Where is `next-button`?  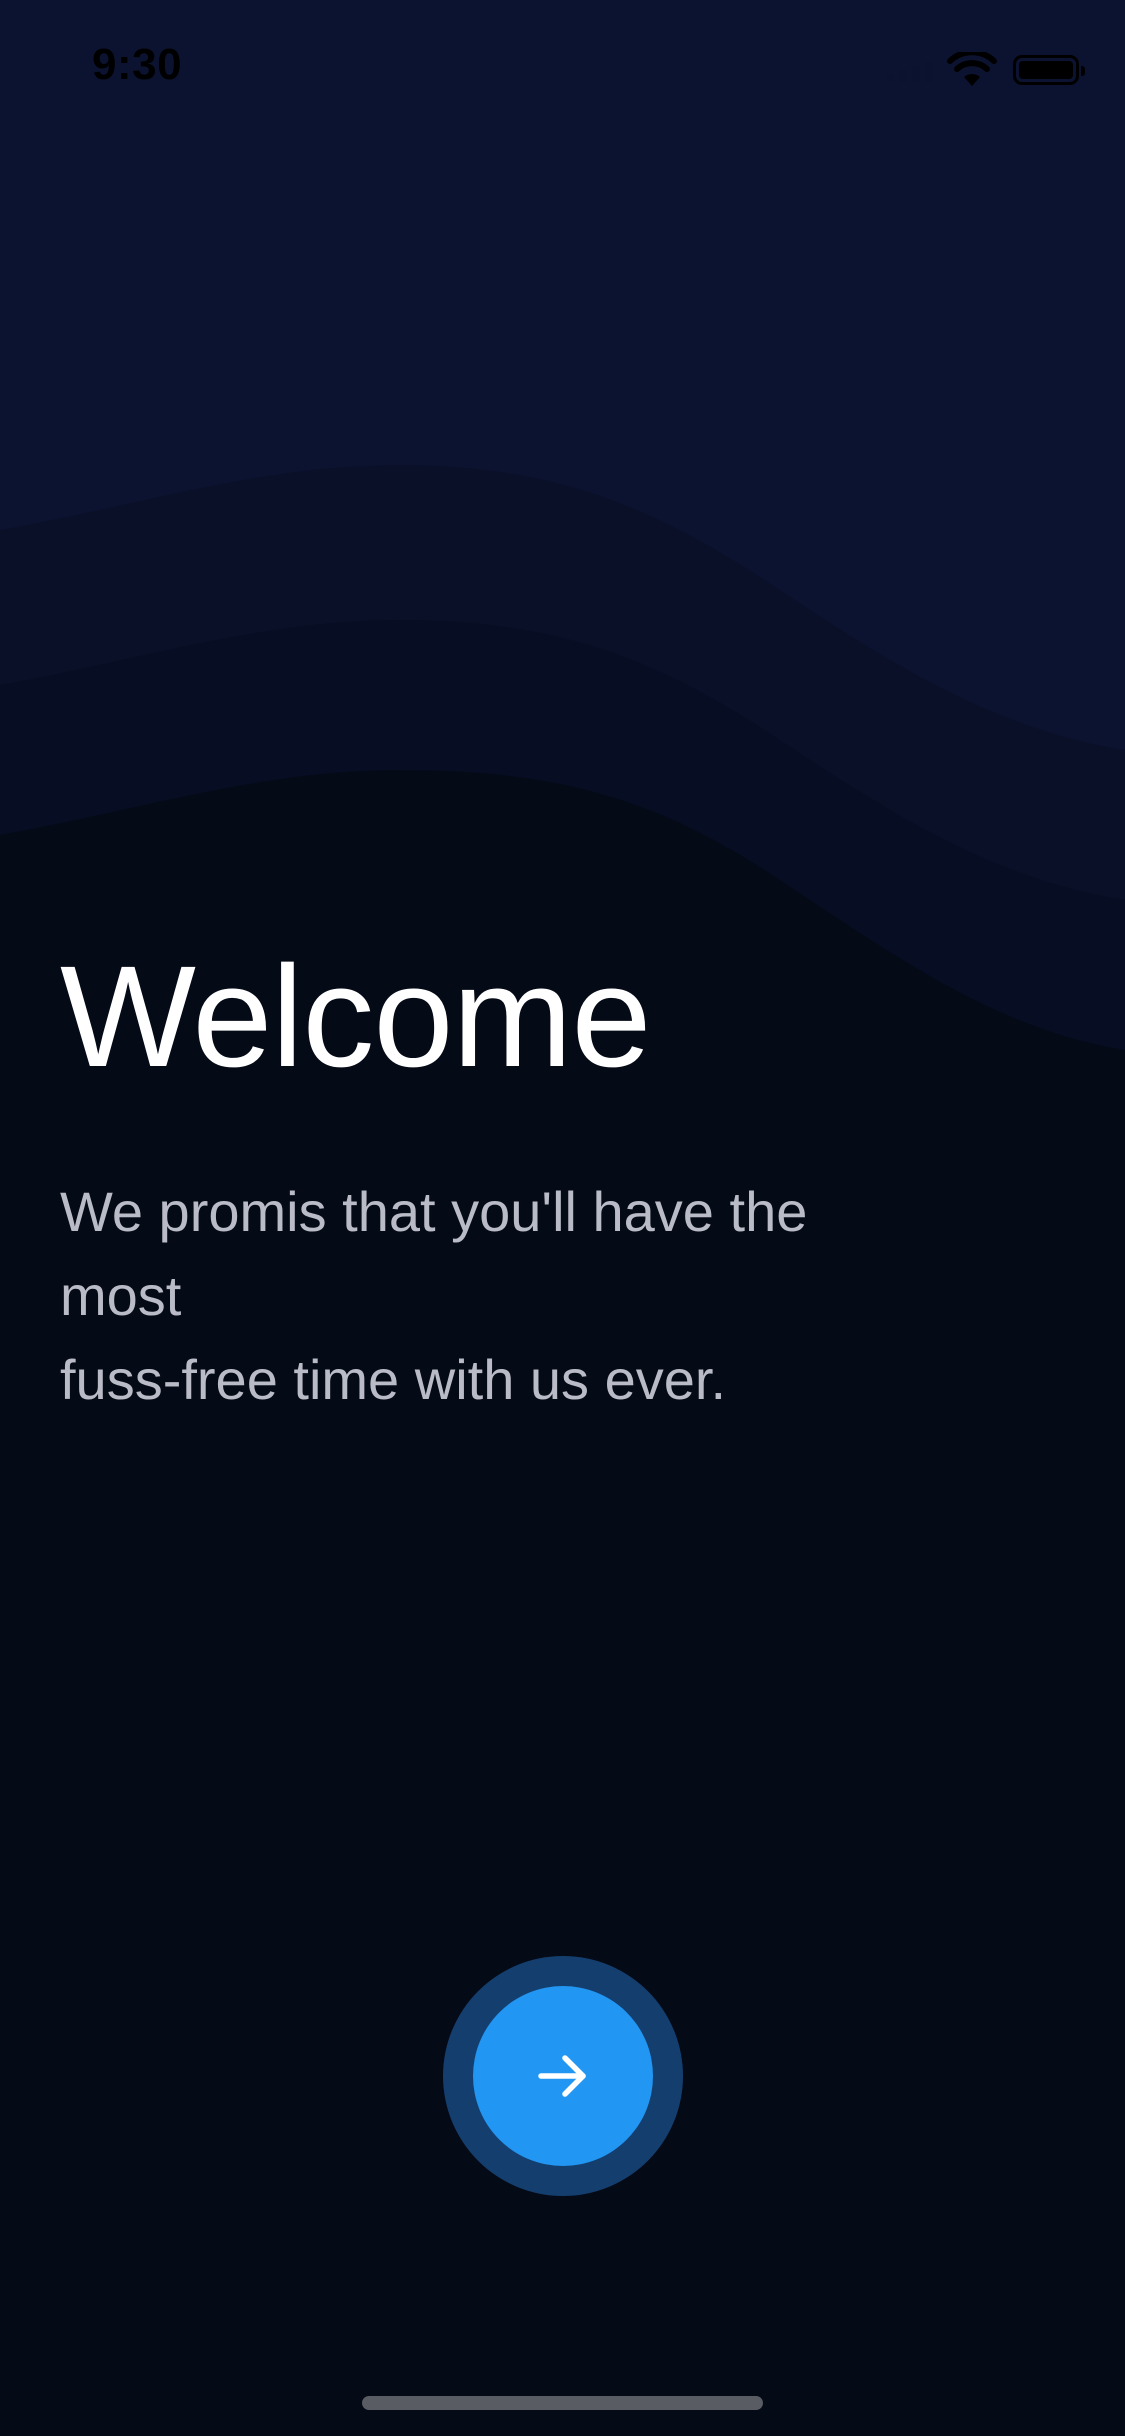
next-button is located at coordinates (563, 2076).